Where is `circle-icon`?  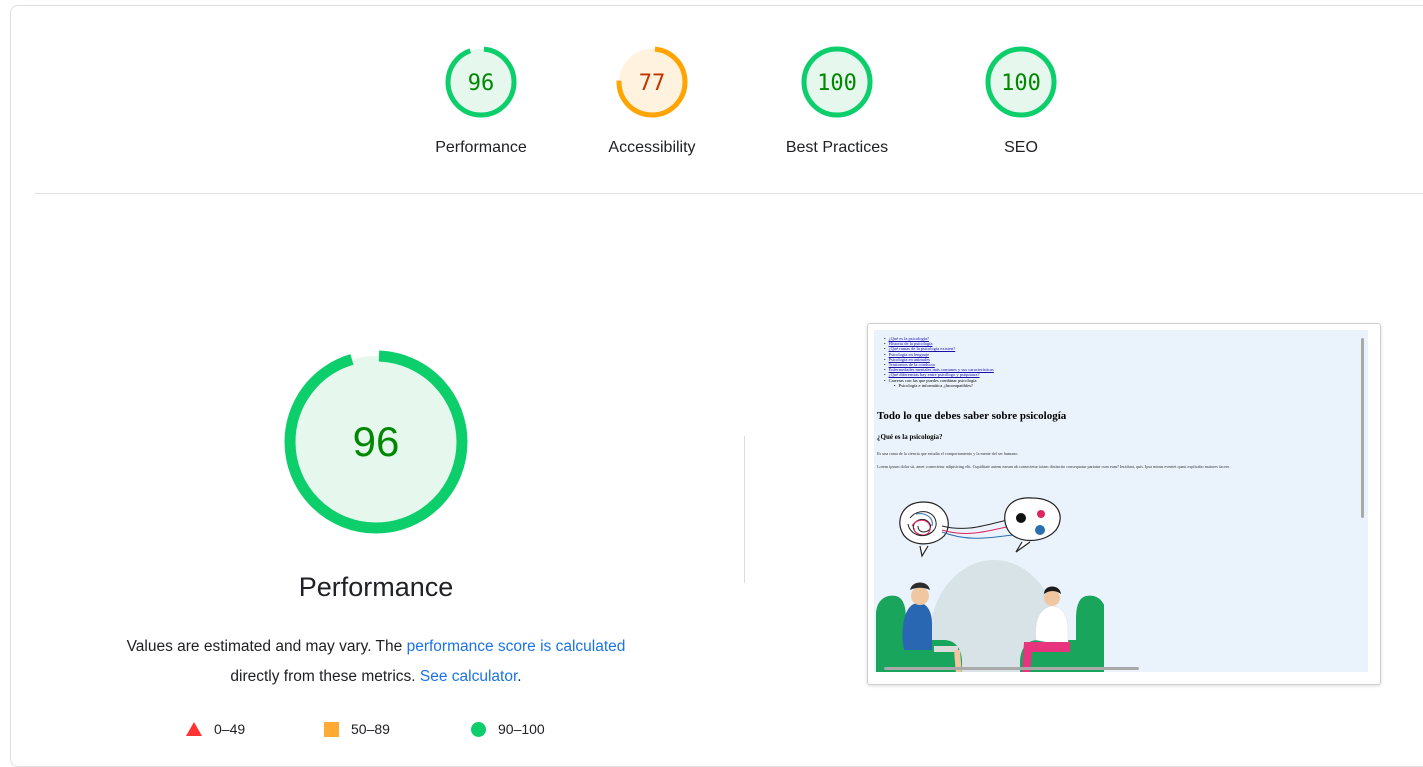
circle-icon is located at coordinates (478, 729).